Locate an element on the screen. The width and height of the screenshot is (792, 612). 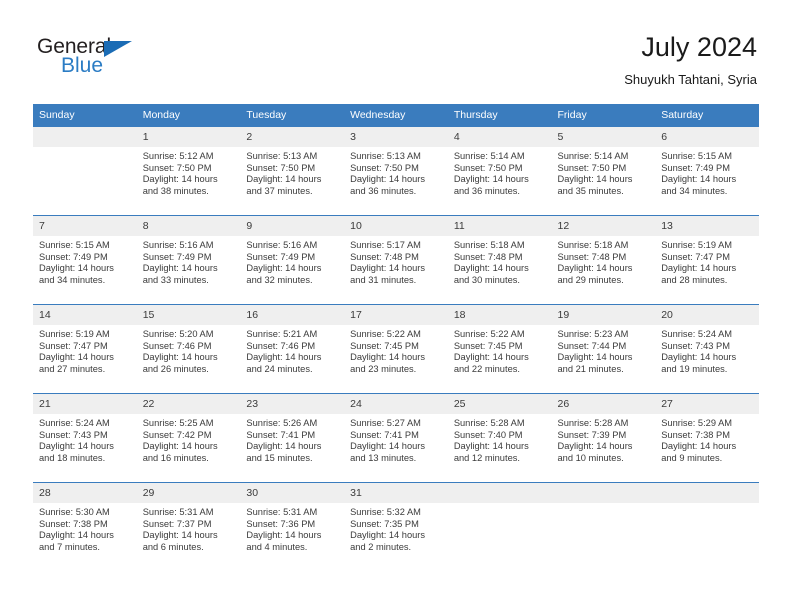
day-number: 16 is located at coordinates (292, 315).